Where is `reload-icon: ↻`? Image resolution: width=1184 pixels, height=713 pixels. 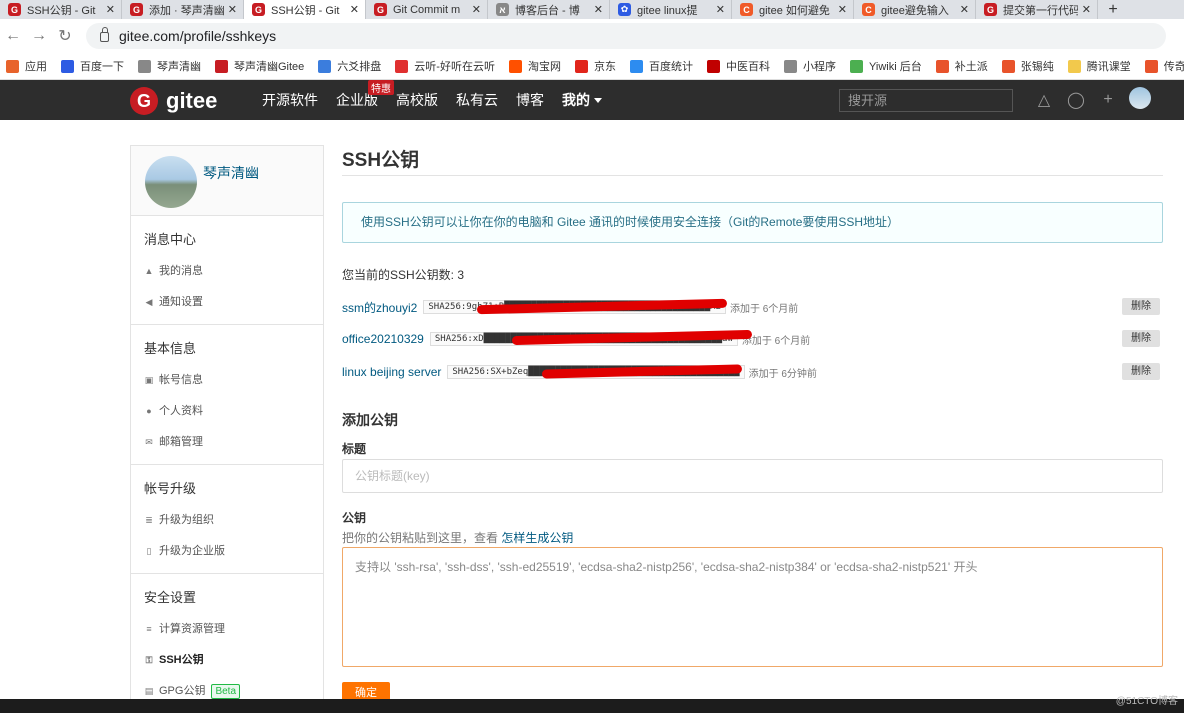
reload-icon: ↻ is located at coordinates (65, 36).